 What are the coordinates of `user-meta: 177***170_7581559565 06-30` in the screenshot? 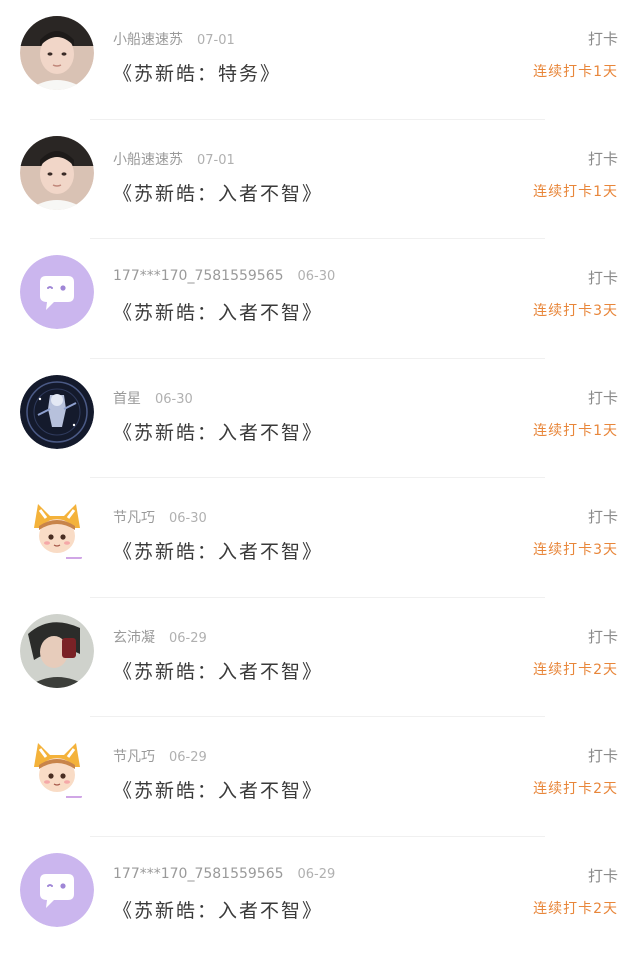 It's located at (224, 276).